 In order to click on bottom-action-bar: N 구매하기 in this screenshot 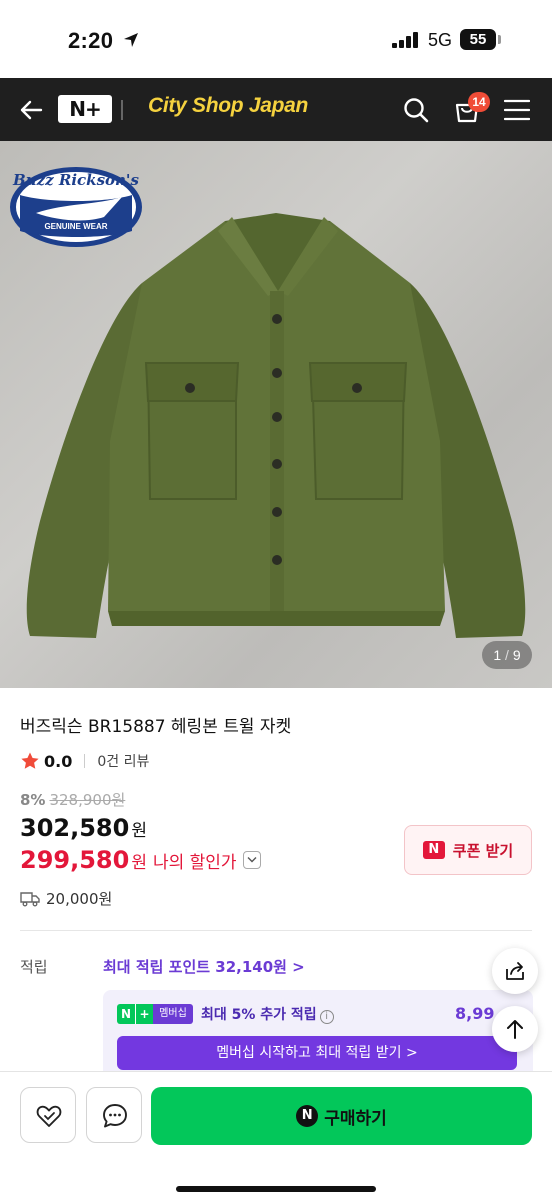, I will do `click(276, 1135)`.